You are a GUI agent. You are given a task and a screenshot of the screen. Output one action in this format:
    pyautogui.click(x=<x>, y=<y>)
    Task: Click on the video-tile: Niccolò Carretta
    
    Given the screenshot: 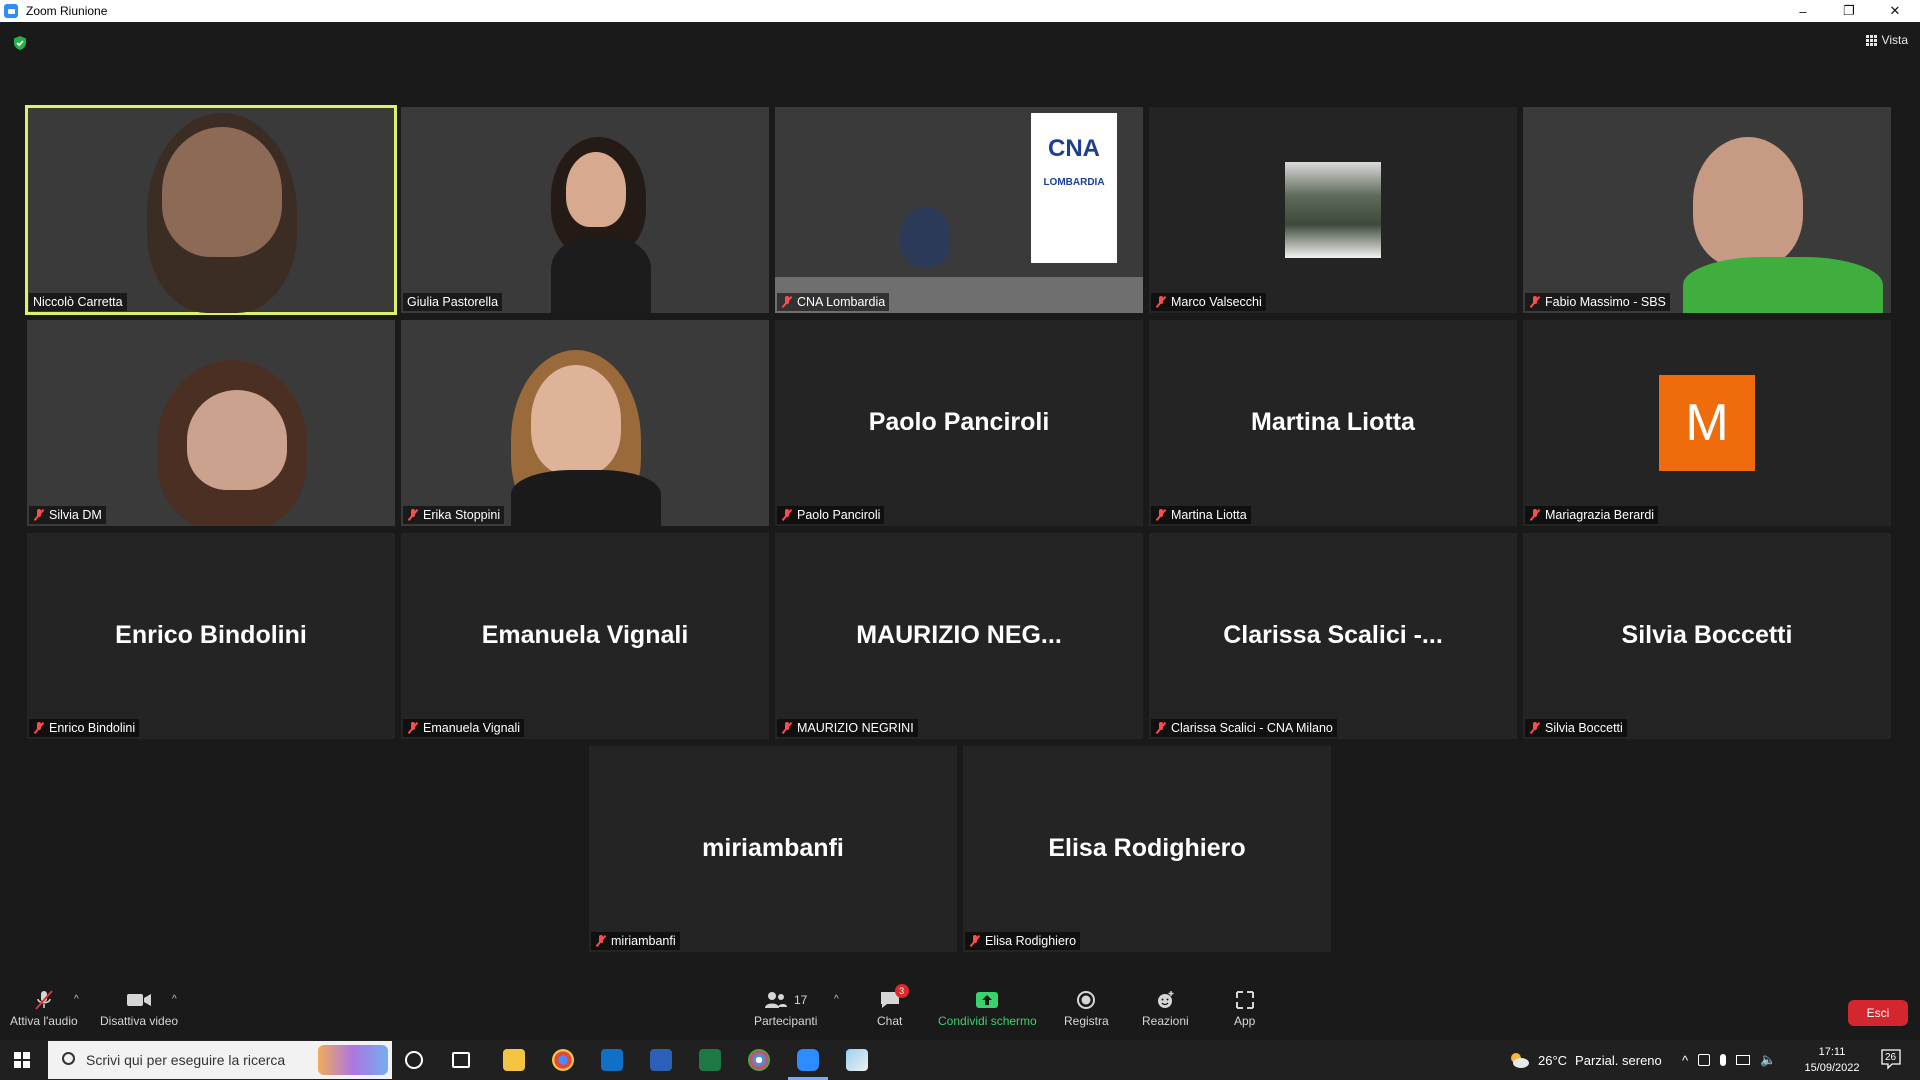 What is the action you would take?
    pyautogui.click(x=211, y=210)
    